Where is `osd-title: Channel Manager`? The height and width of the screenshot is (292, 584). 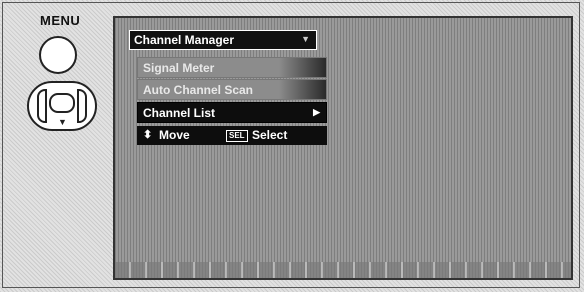 osd-title: Channel Manager is located at coordinates (184, 40).